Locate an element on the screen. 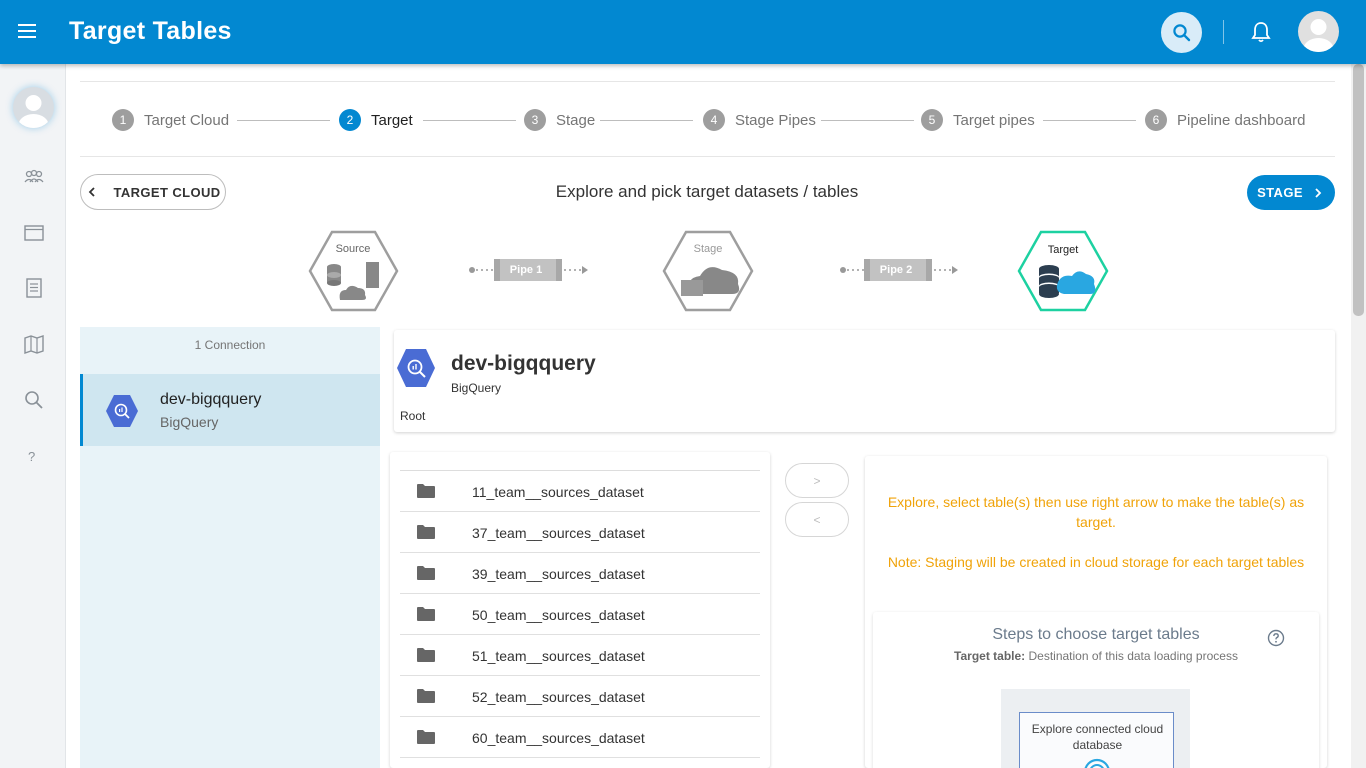 Image resolution: width=1366 pixels, height=768 pixels. server-icon is located at coordinates (372, 275).